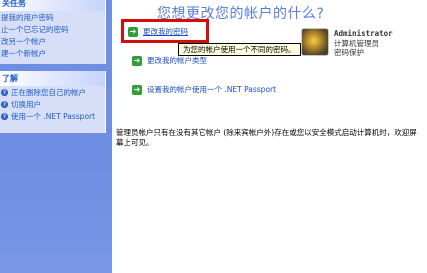  I want to click on sidebar-item-label: 正在删除您自己的帐户, so click(48, 92).